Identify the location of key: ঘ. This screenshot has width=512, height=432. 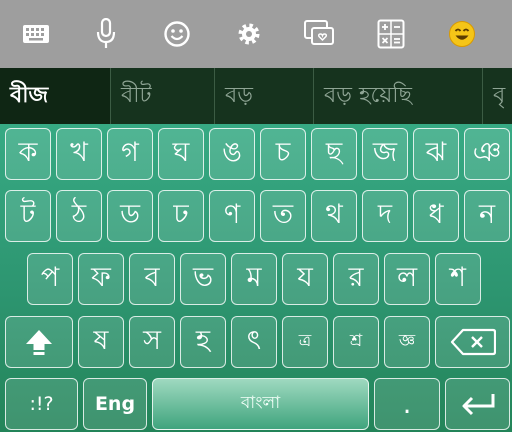
(181, 154).